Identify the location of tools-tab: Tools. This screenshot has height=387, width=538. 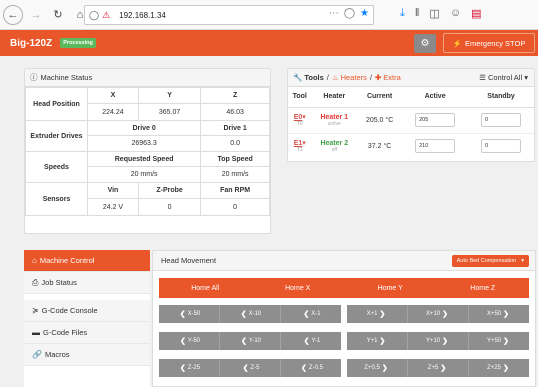
(313, 77).